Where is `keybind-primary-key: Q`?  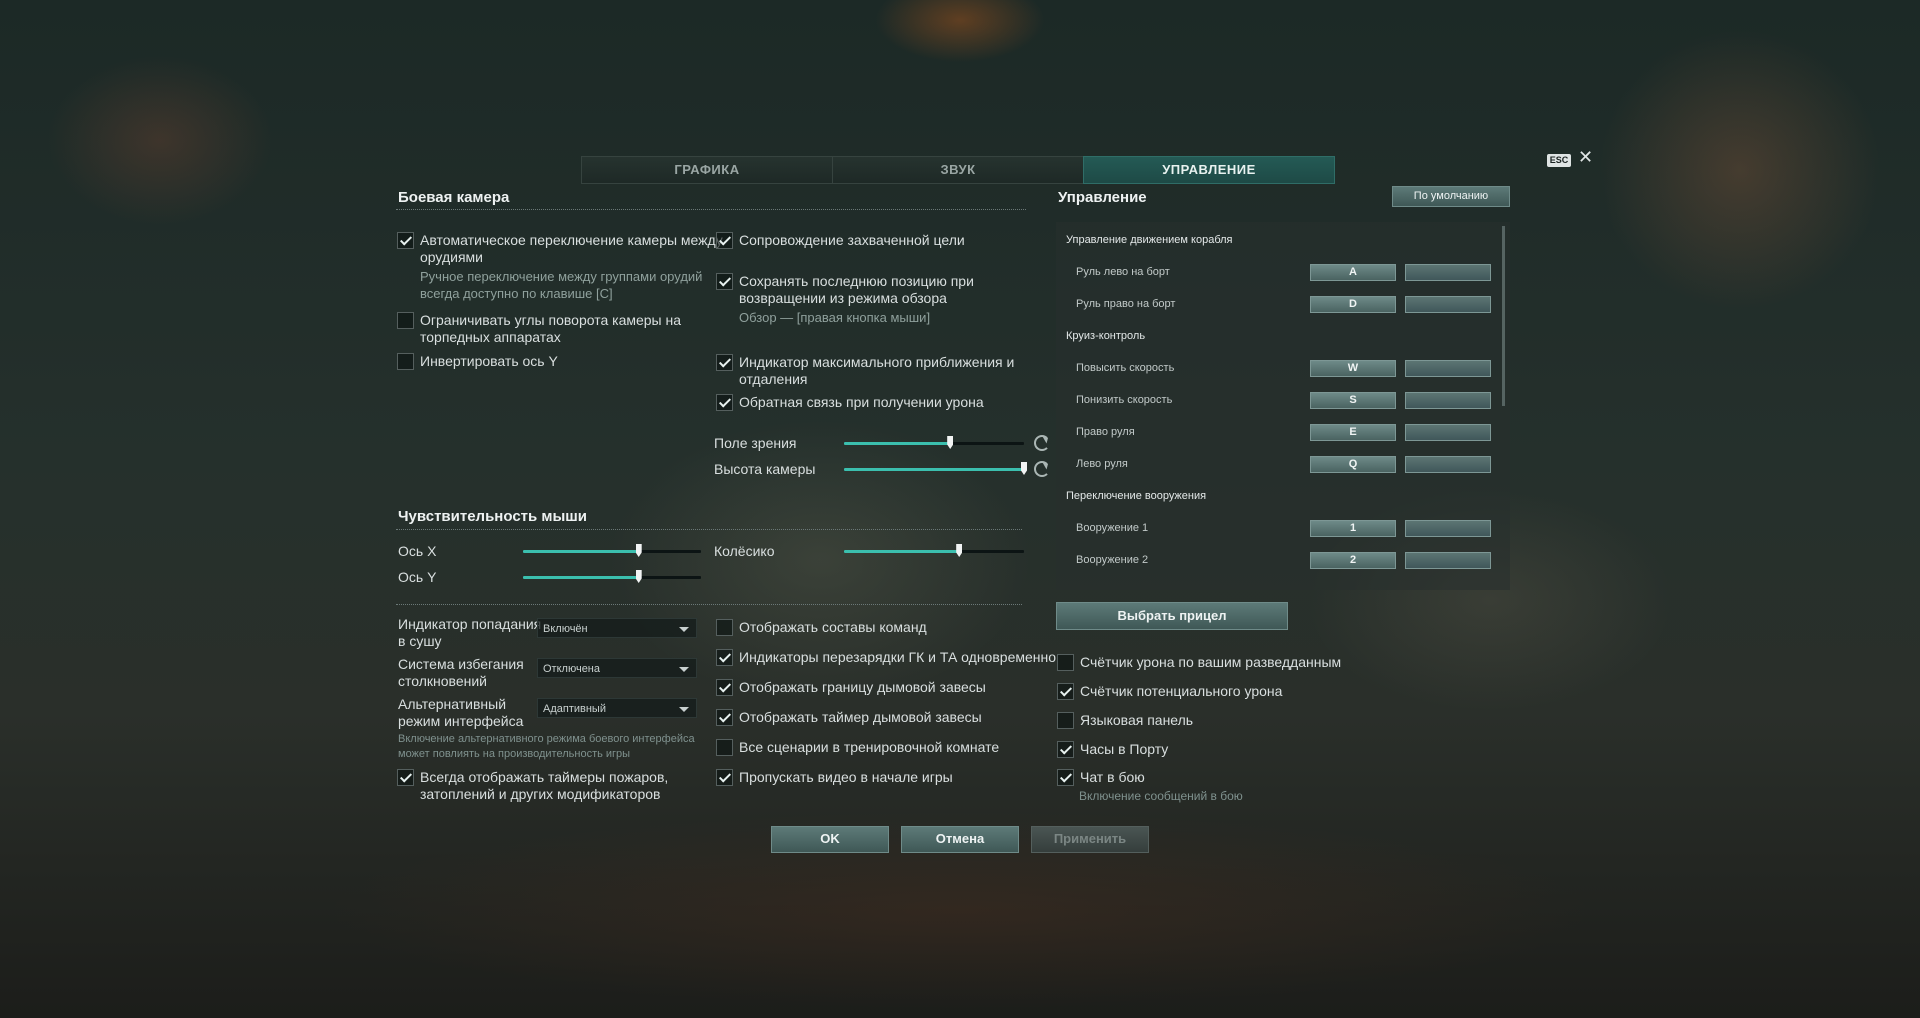 keybind-primary-key: Q is located at coordinates (1353, 464).